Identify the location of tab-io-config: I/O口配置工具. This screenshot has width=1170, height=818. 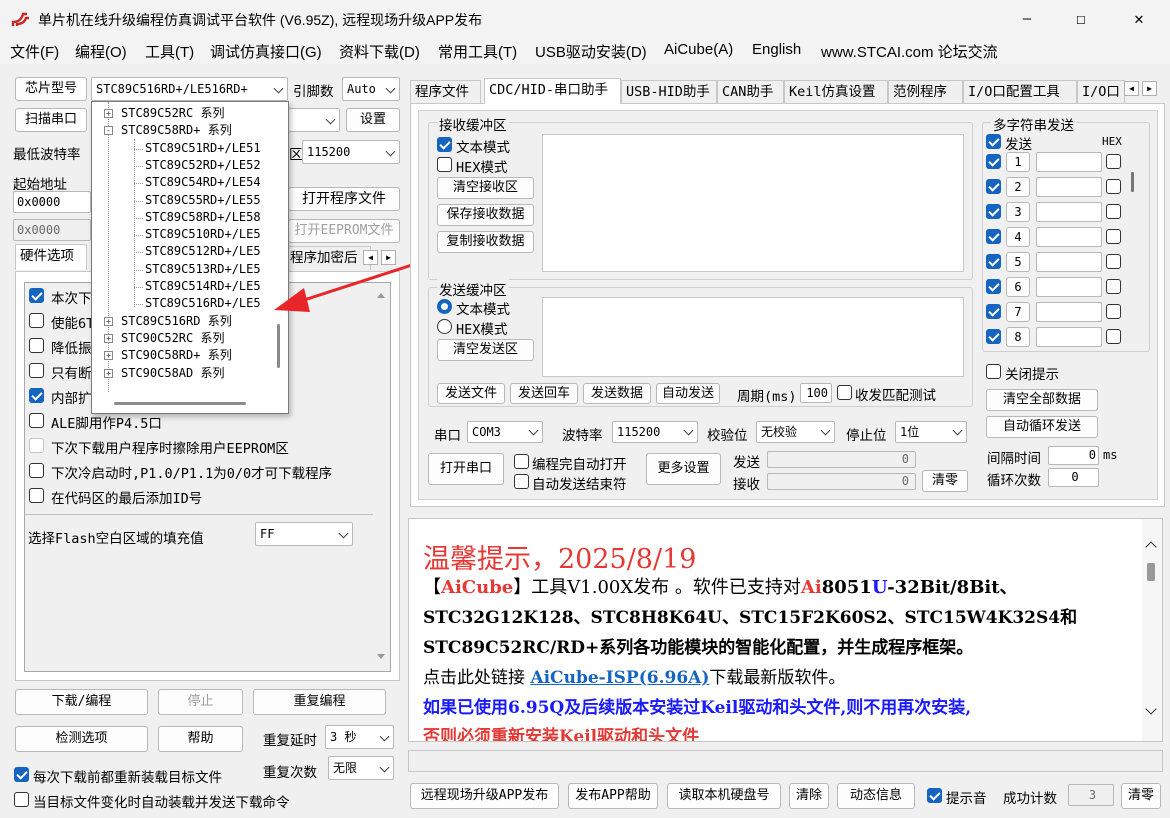
(1020, 92).